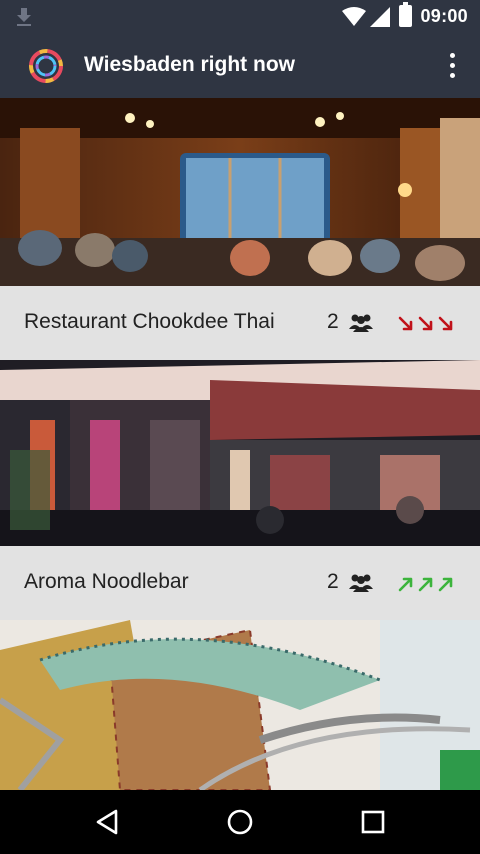  What do you see at coordinates (444, 16) in the screenshot?
I see `status-time: 09:00` at bounding box center [444, 16].